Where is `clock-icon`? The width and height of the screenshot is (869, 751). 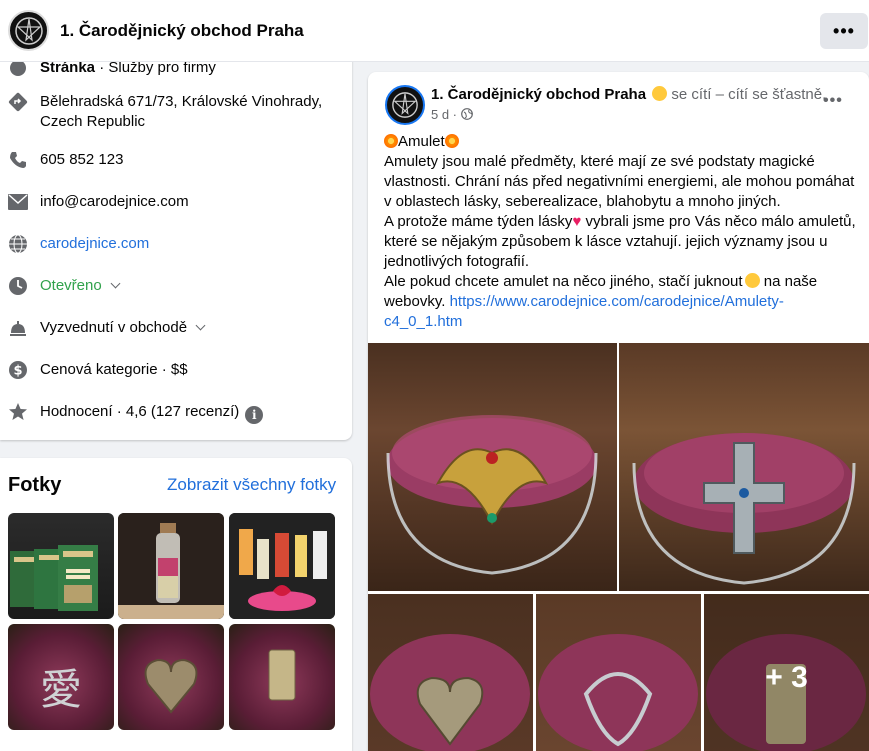 clock-icon is located at coordinates (18, 286).